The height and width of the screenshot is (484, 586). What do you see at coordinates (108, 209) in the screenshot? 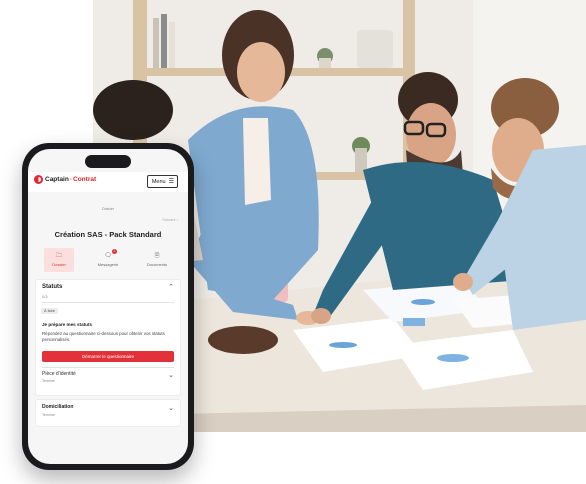
I see `breadcrumb: Dossier` at bounding box center [108, 209].